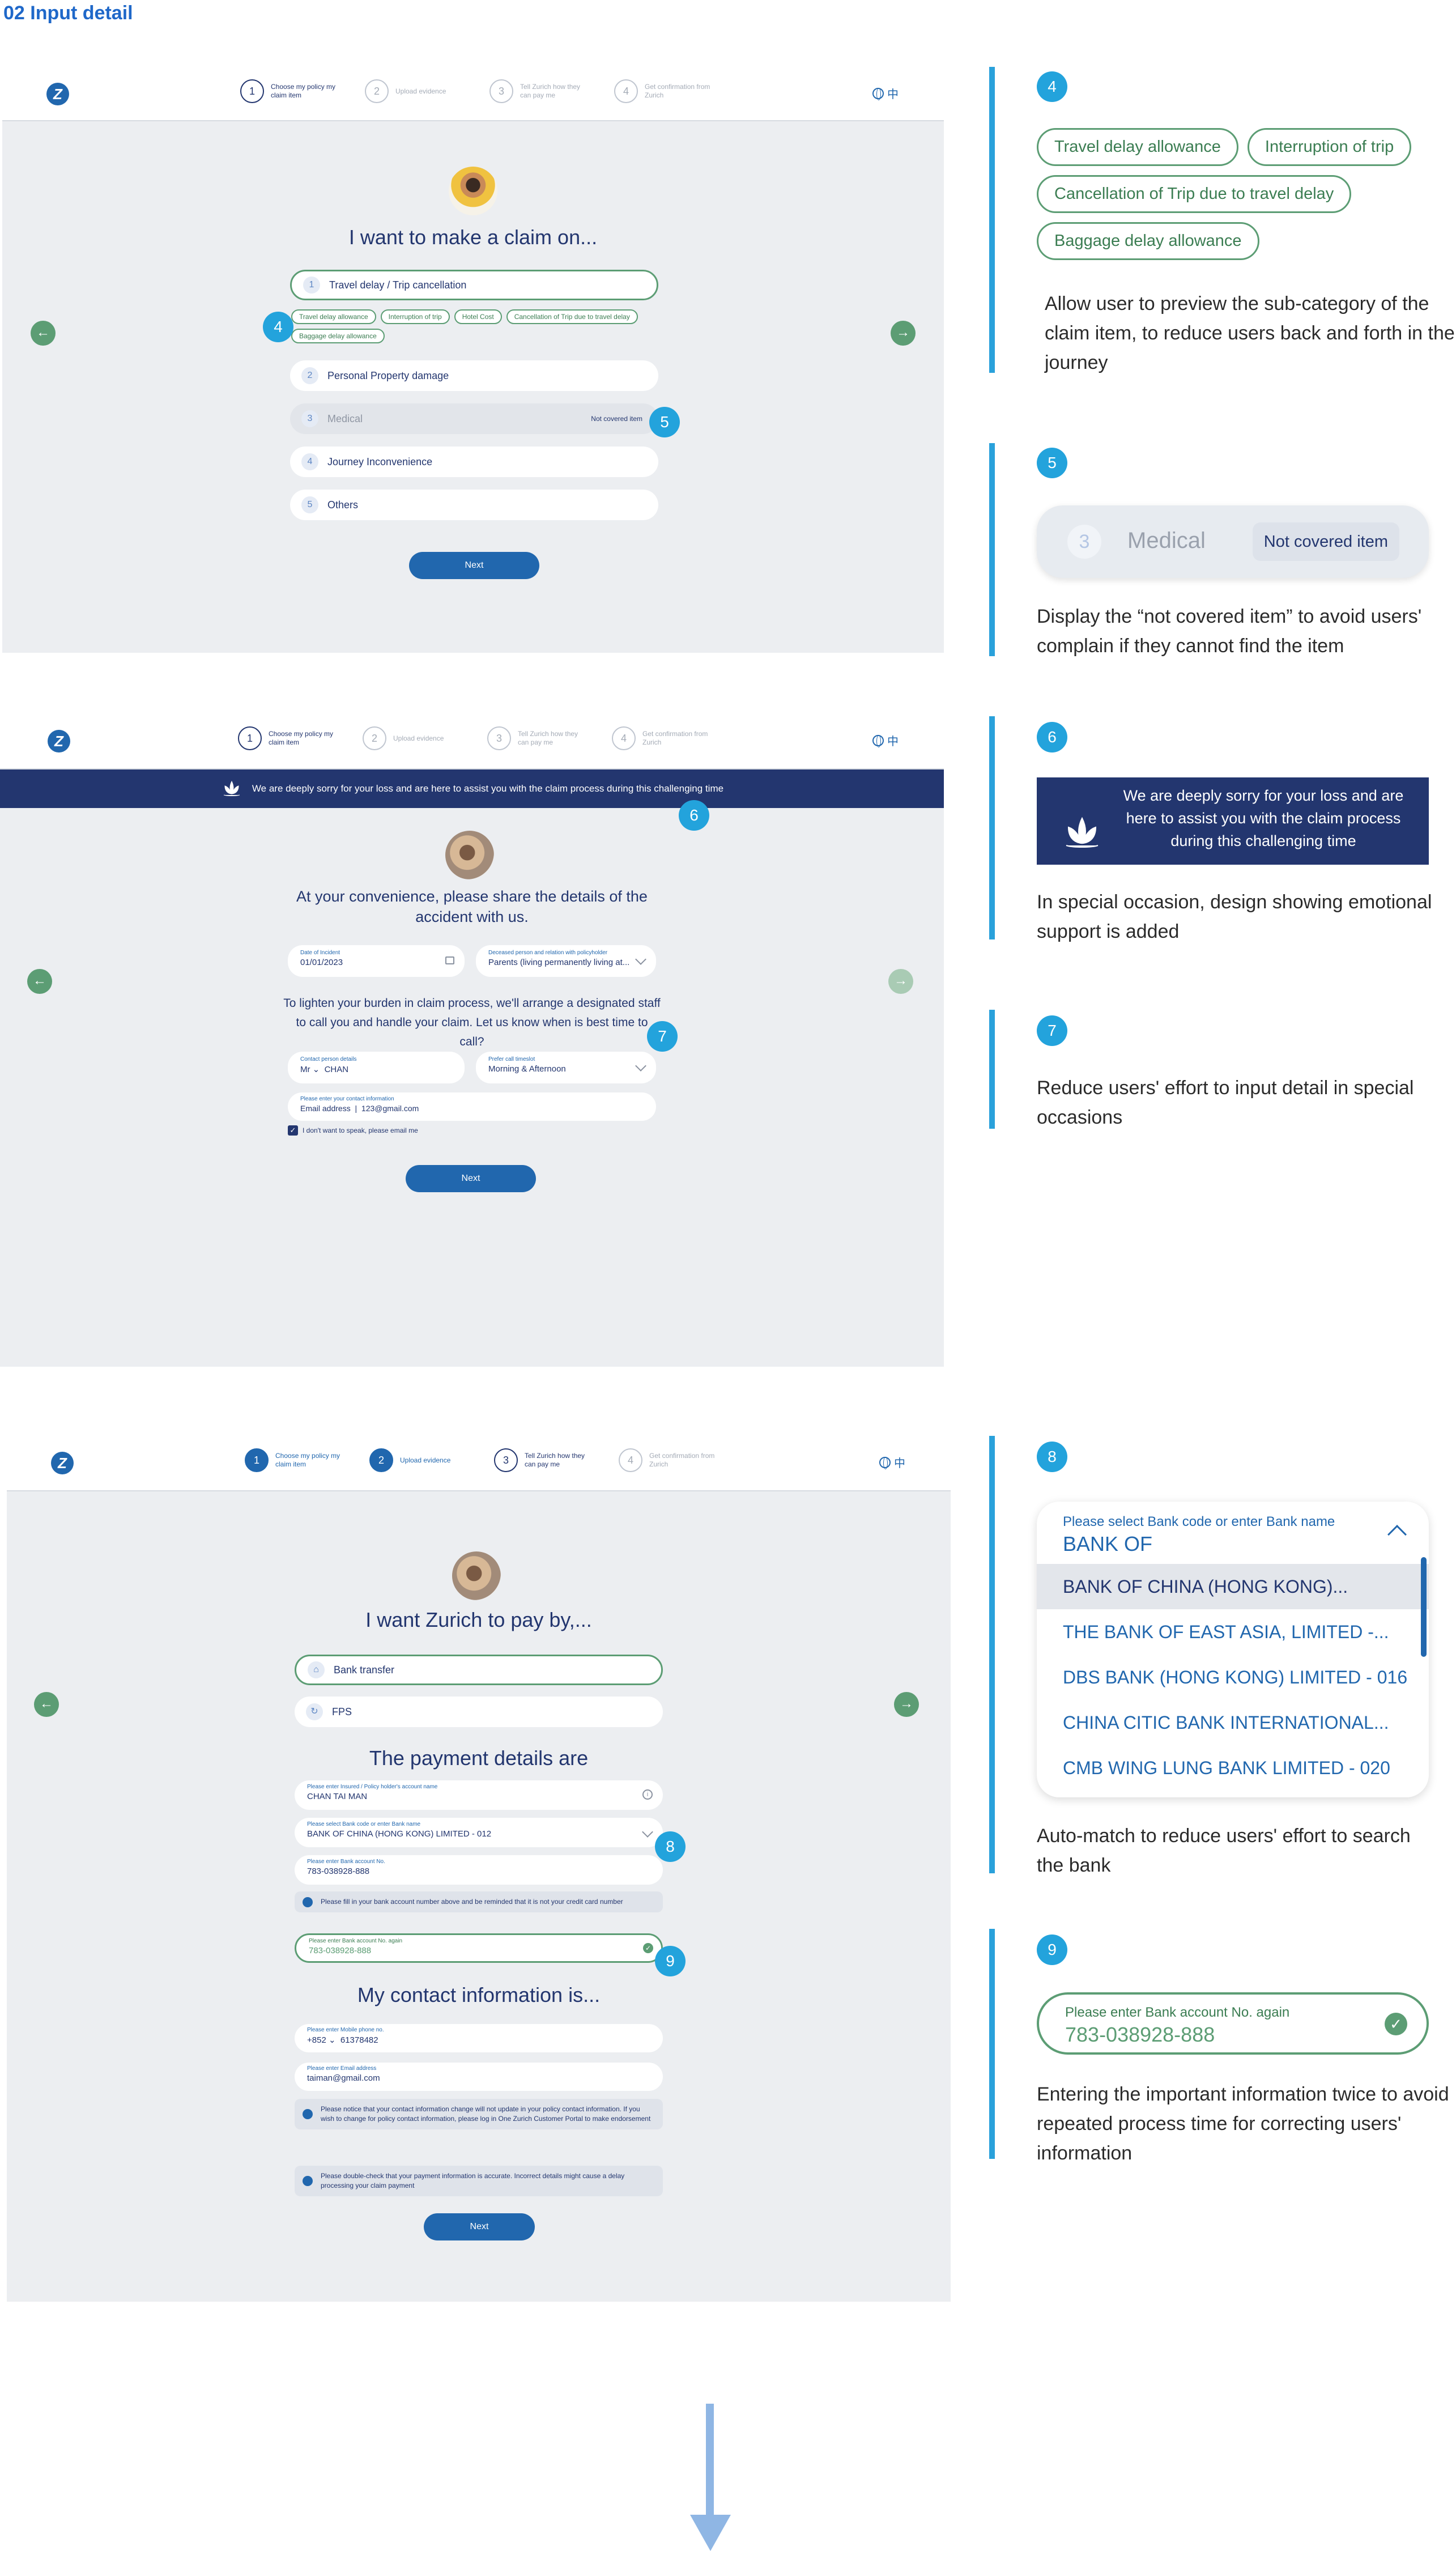 Image resolution: width=1456 pixels, height=2551 pixels. I want to click on checkbox: ✓, so click(293, 1130).